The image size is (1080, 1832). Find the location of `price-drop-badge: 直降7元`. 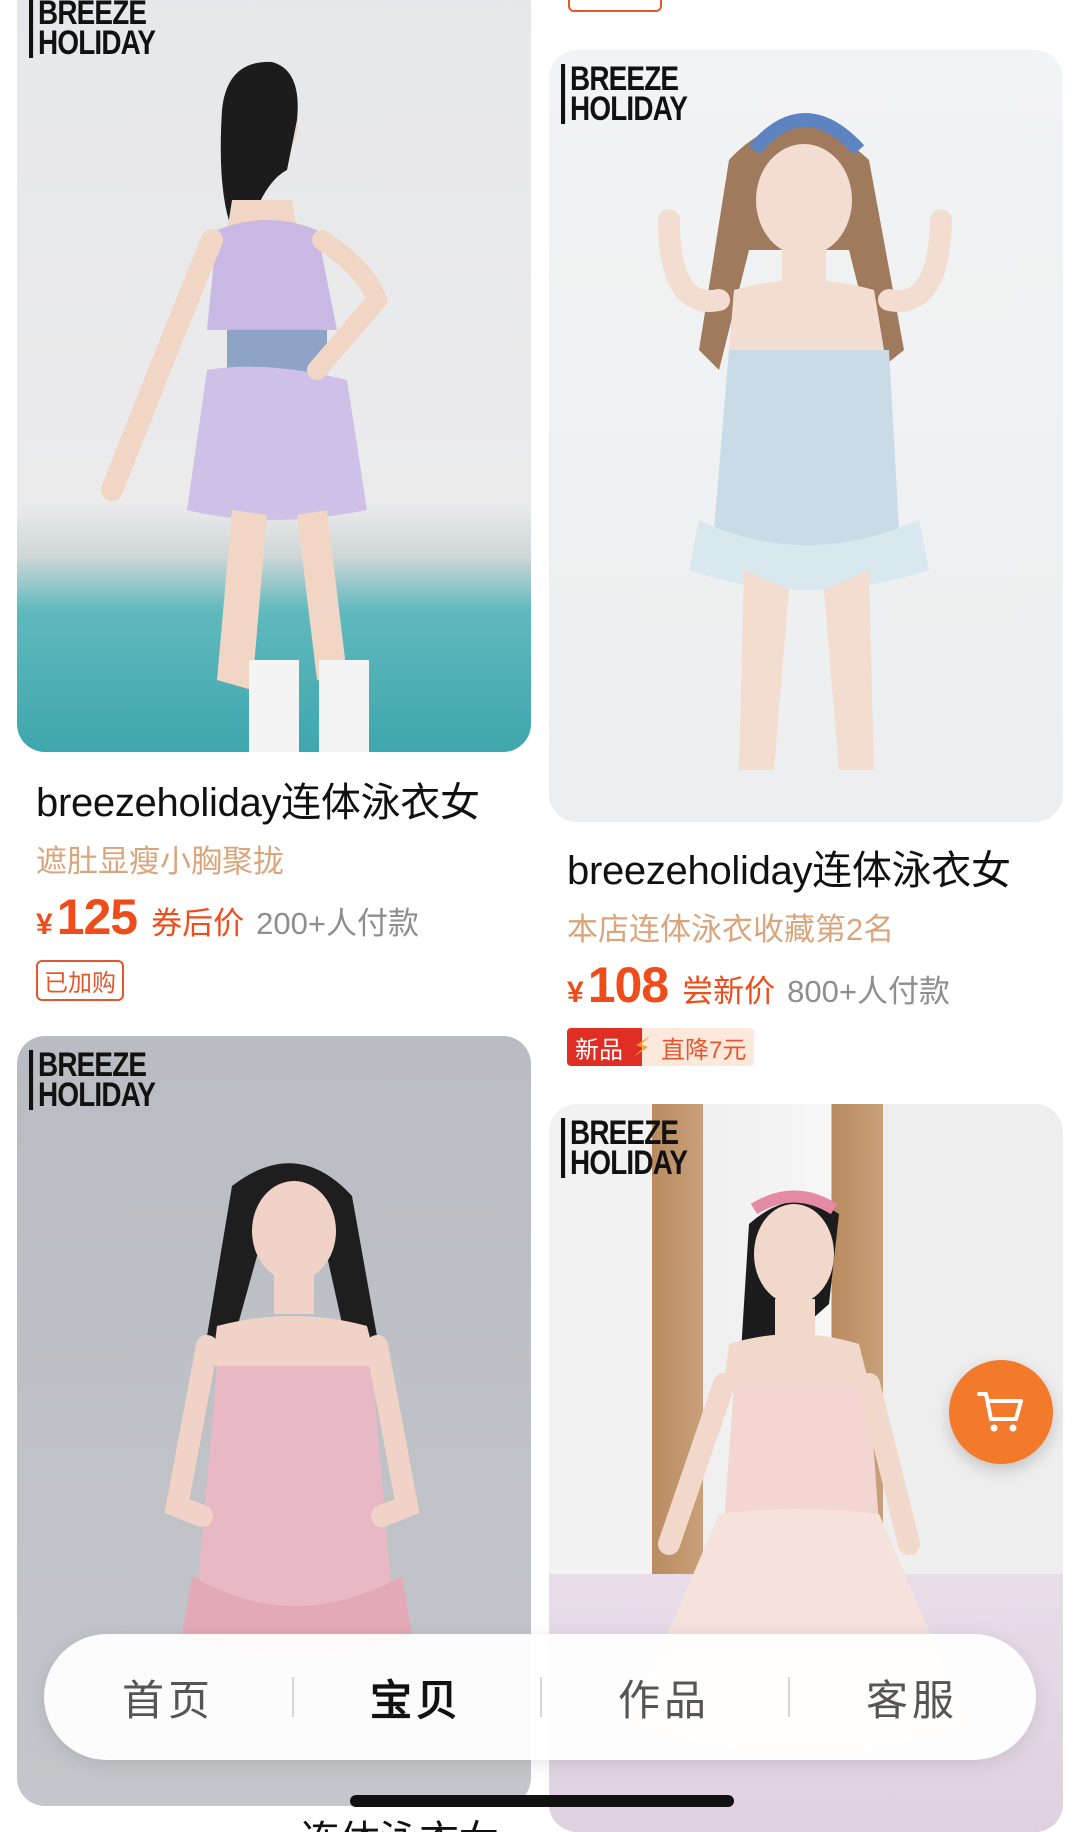

price-drop-badge: 直降7元 is located at coordinates (704, 1047).